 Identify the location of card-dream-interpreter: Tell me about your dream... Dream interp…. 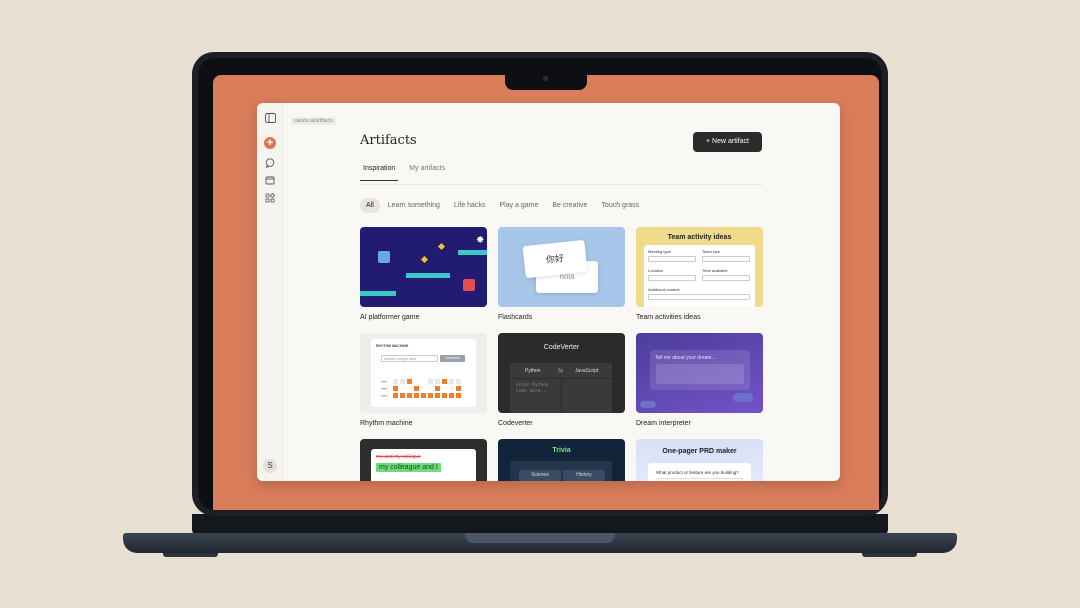
(699, 386).